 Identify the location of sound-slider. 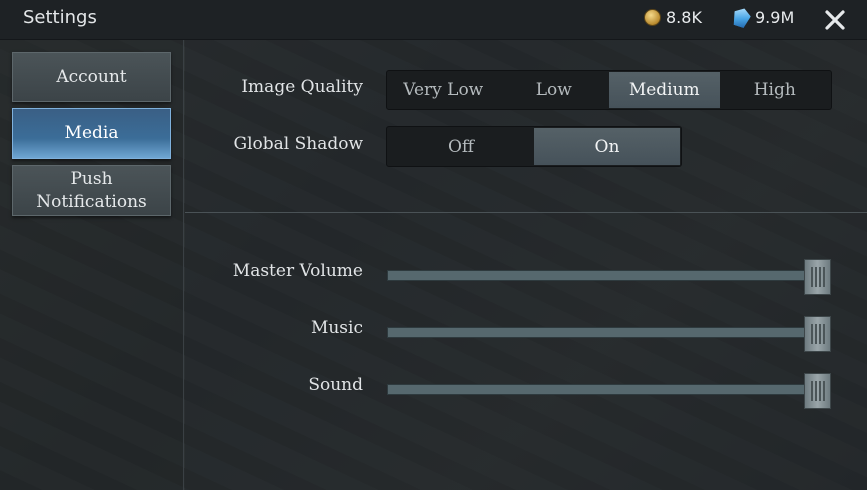
(609, 391).